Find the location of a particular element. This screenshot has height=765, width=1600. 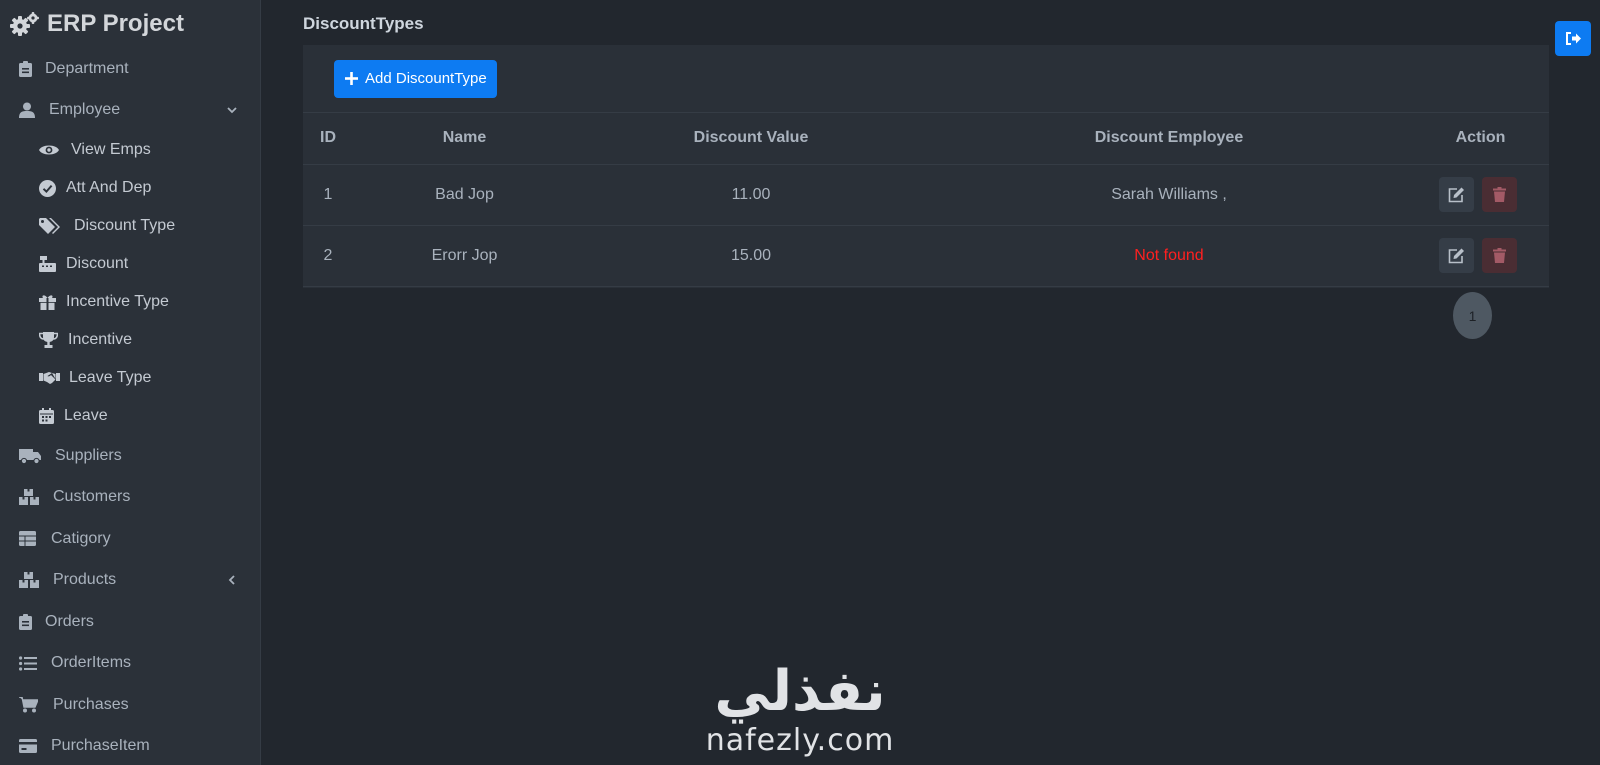

cash-register-icon is located at coordinates (50, 264).